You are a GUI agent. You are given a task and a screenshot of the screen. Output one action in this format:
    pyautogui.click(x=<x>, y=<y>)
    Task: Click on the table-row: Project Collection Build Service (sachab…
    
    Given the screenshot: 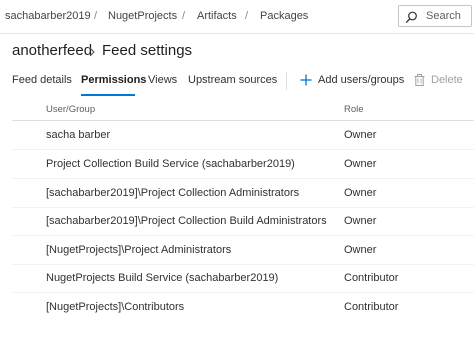 What is the action you would take?
    pyautogui.click(x=243, y=165)
    